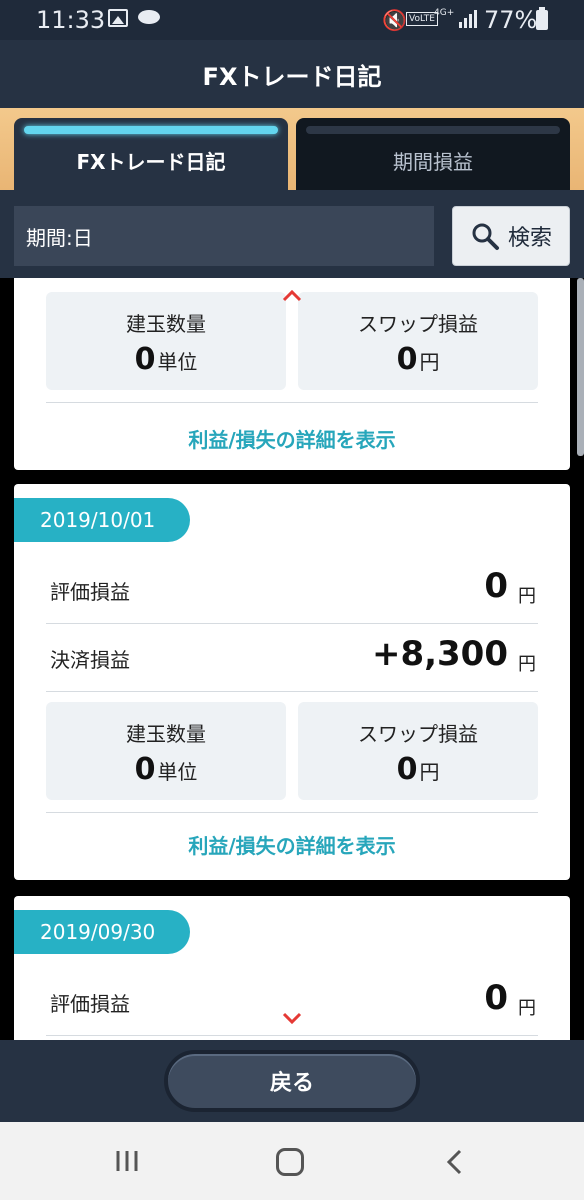 The height and width of the screenshot is (1200, 584). Describe the element at coordinates (151, 130) in the screenshot. I see `tab-active-indicator` at that location.